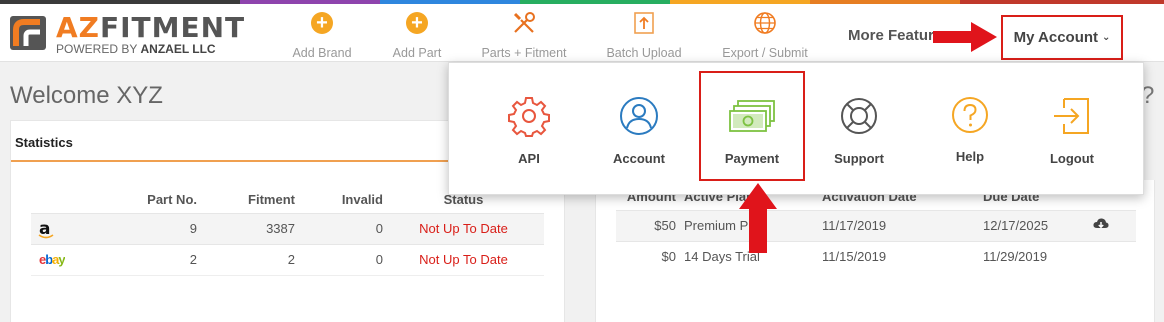 The width and height of the screenshot is (1164, 322). What do you see at coordinates (524, 35) in the screenshot?
I see `nav-parts-fitment: Parts + Fitment` at bounding box center [524, 35].